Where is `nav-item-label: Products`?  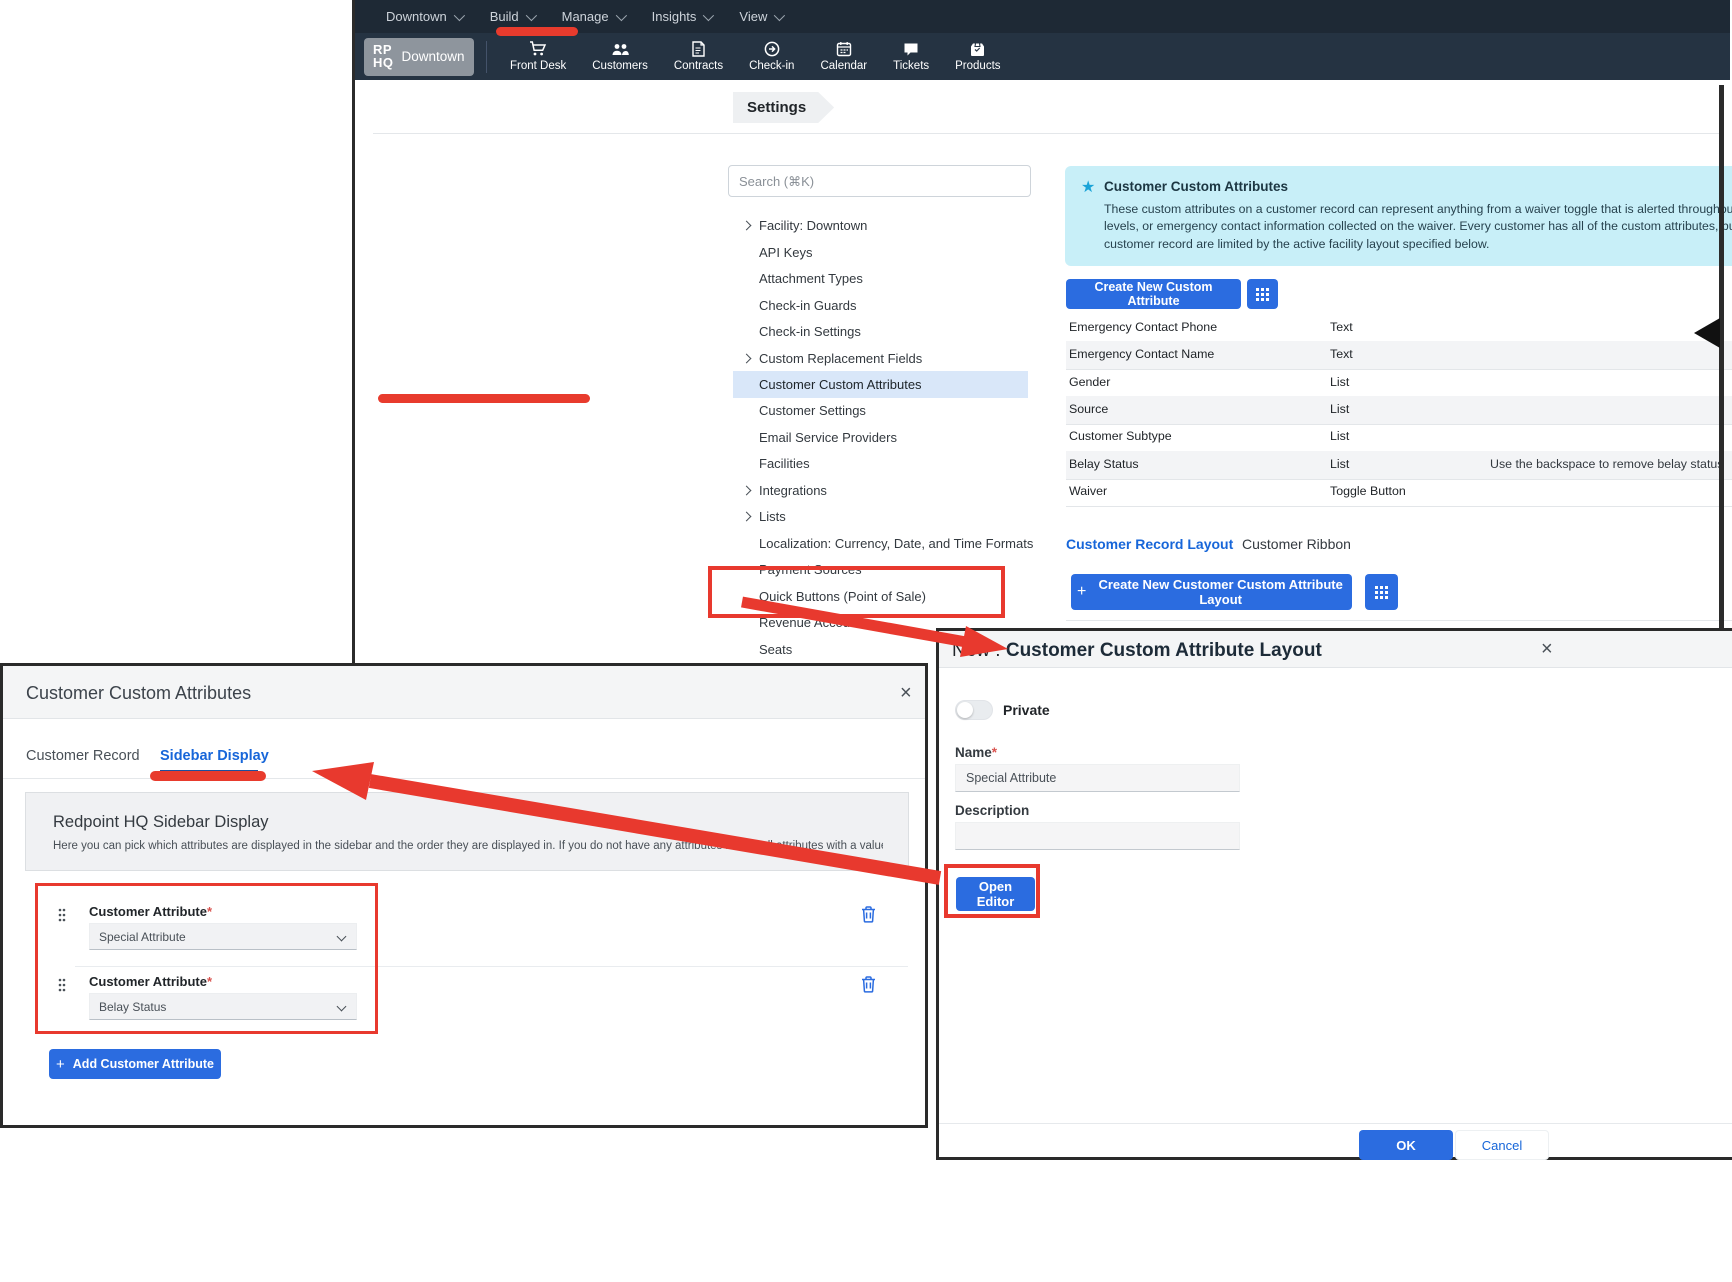
nav-item-label: Products is located at coordinates (978, 65).